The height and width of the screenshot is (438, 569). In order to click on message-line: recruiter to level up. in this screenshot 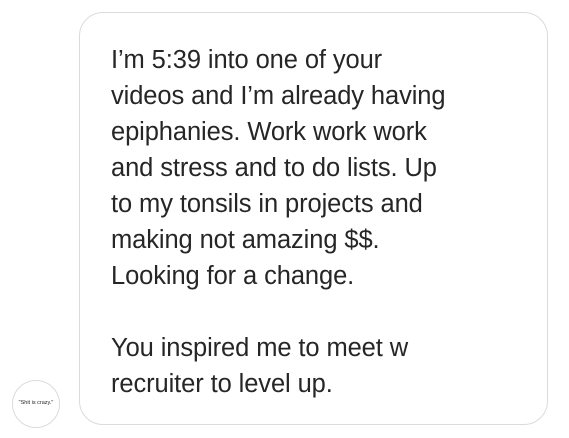, I will do `click(222, 384)`.